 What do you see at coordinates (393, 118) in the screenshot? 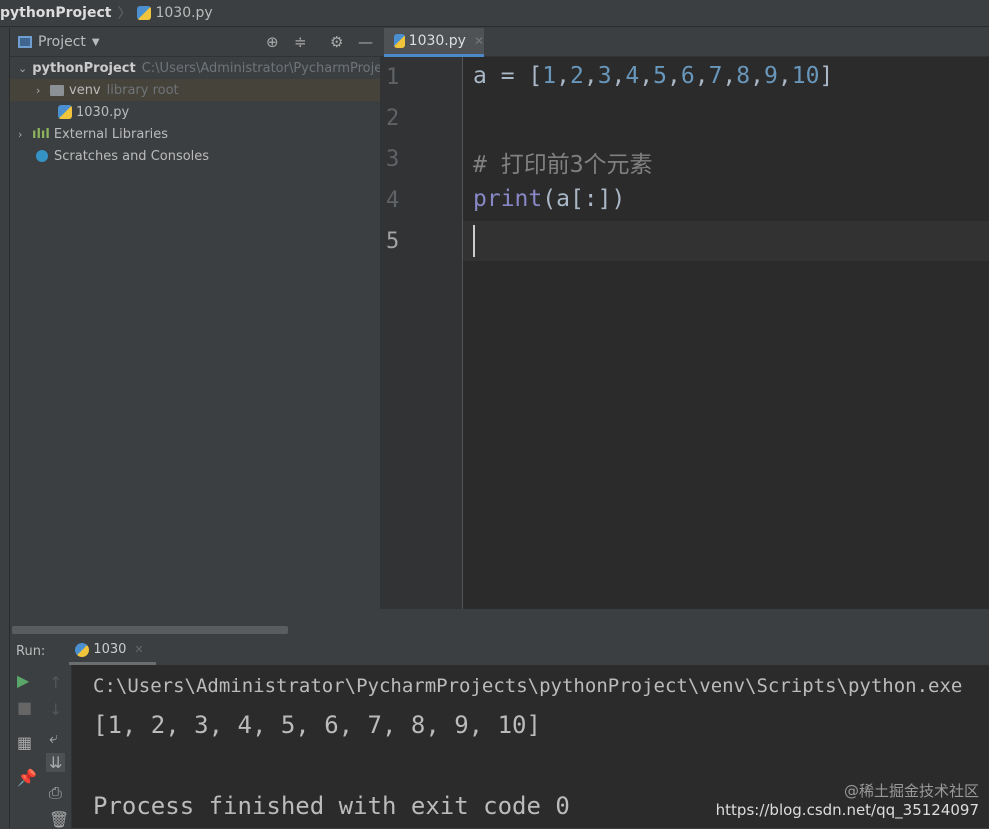
I see `line-number: 2` at bounding box center [393, 118].